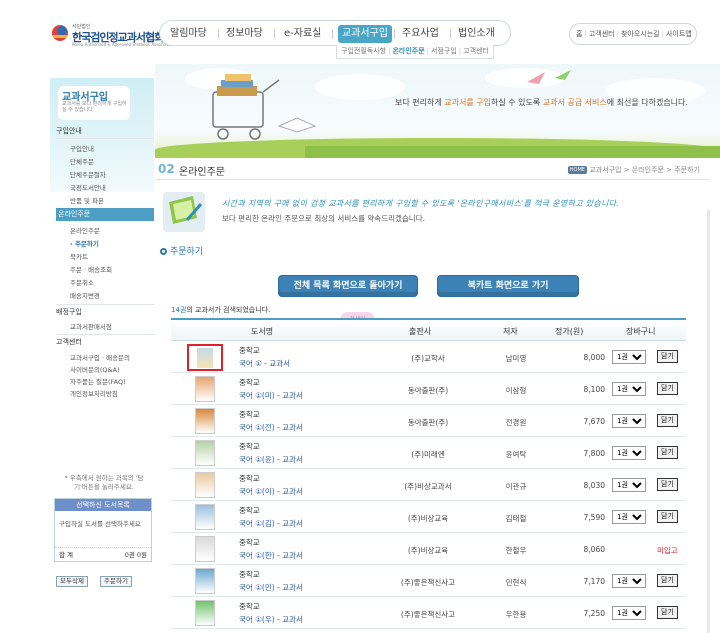 The height and width of the screenshot is (633, 720). What do you see at coordinates (365, 34) in the screenshot?
I see `gnb-textbook-purchase: 교과서구입` at bounding box center [365, 34].